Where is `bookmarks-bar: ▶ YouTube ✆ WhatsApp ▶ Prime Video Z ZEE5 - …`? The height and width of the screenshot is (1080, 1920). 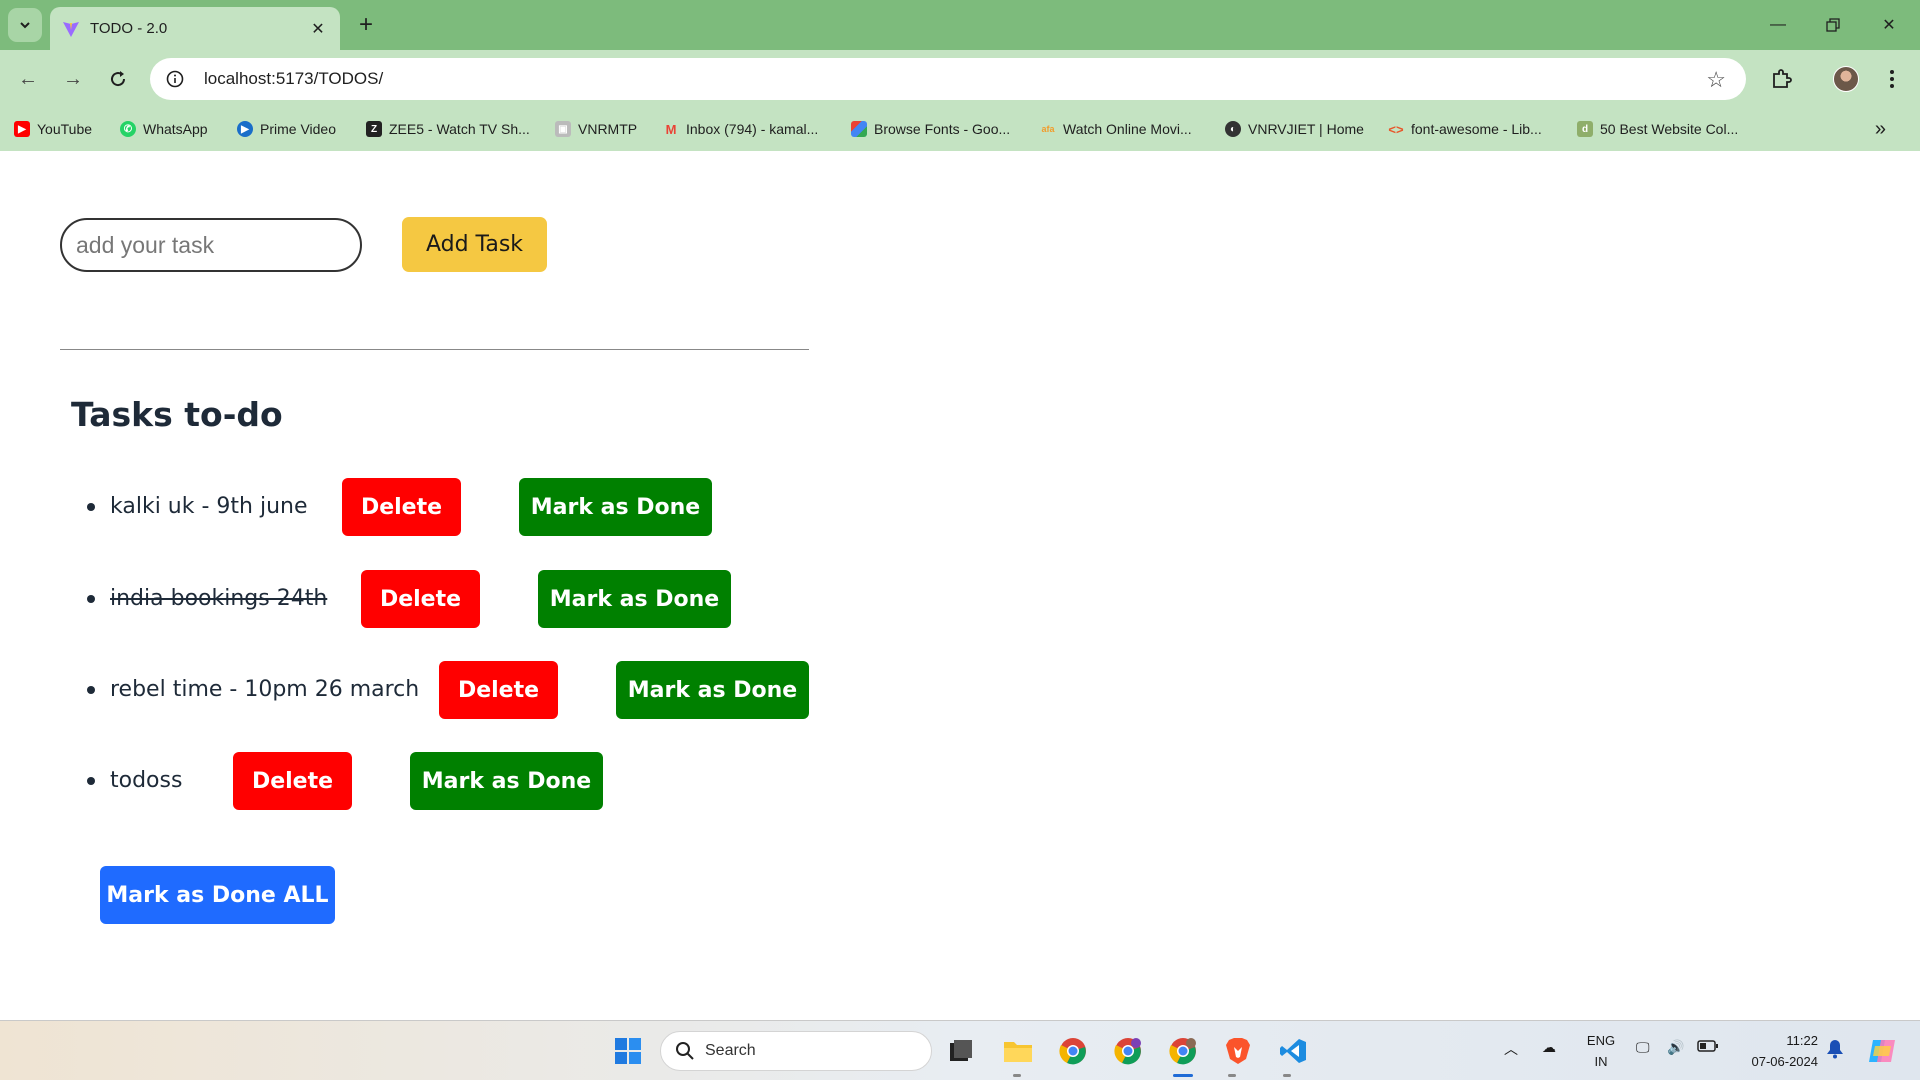 bookmarks-bar: ▶ YouTube ✆ WhatsApp ▶ Prime Video Z ZEE5 - … is located at coordinates (960, 129).